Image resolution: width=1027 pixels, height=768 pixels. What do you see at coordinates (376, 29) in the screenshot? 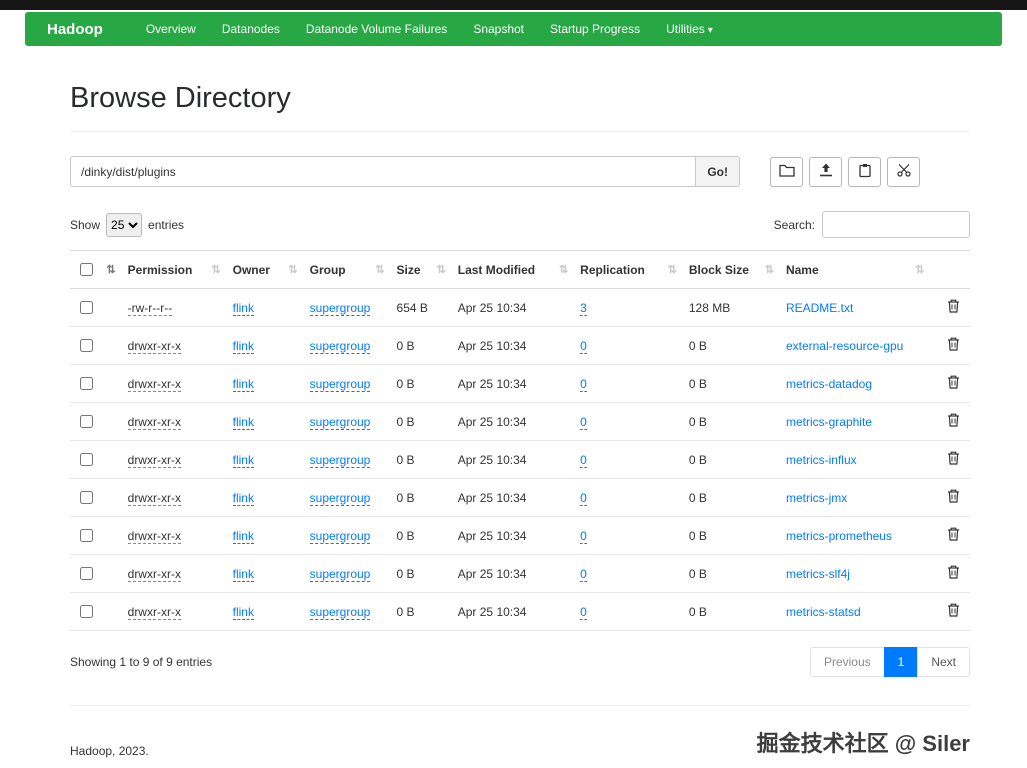
I see `nav-item-datanode-volume-failures: Datanode Volume Failures` at bounding box center [376, 29].